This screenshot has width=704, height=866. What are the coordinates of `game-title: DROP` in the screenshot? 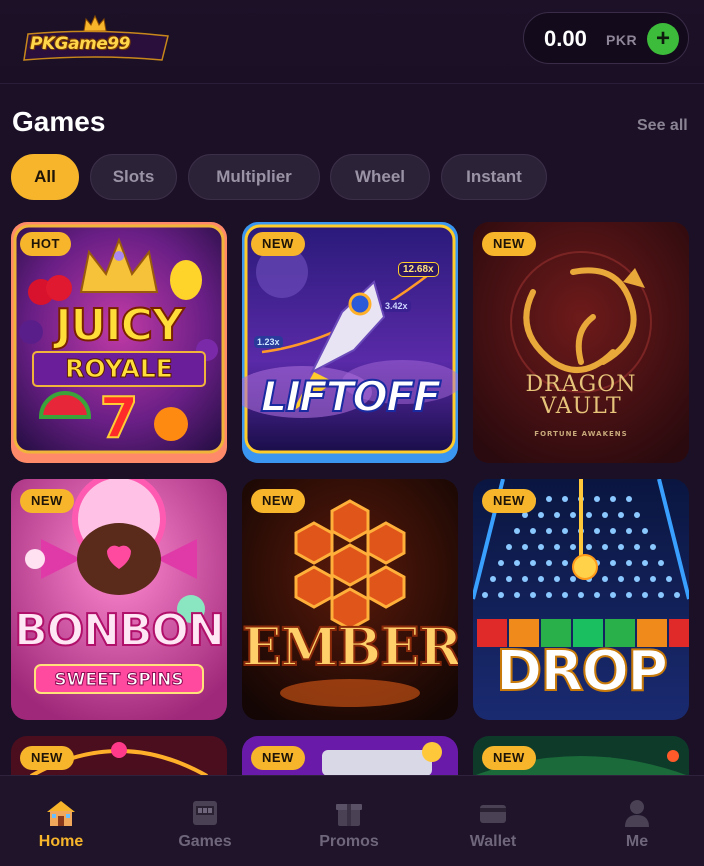 It's located at (582, 671).